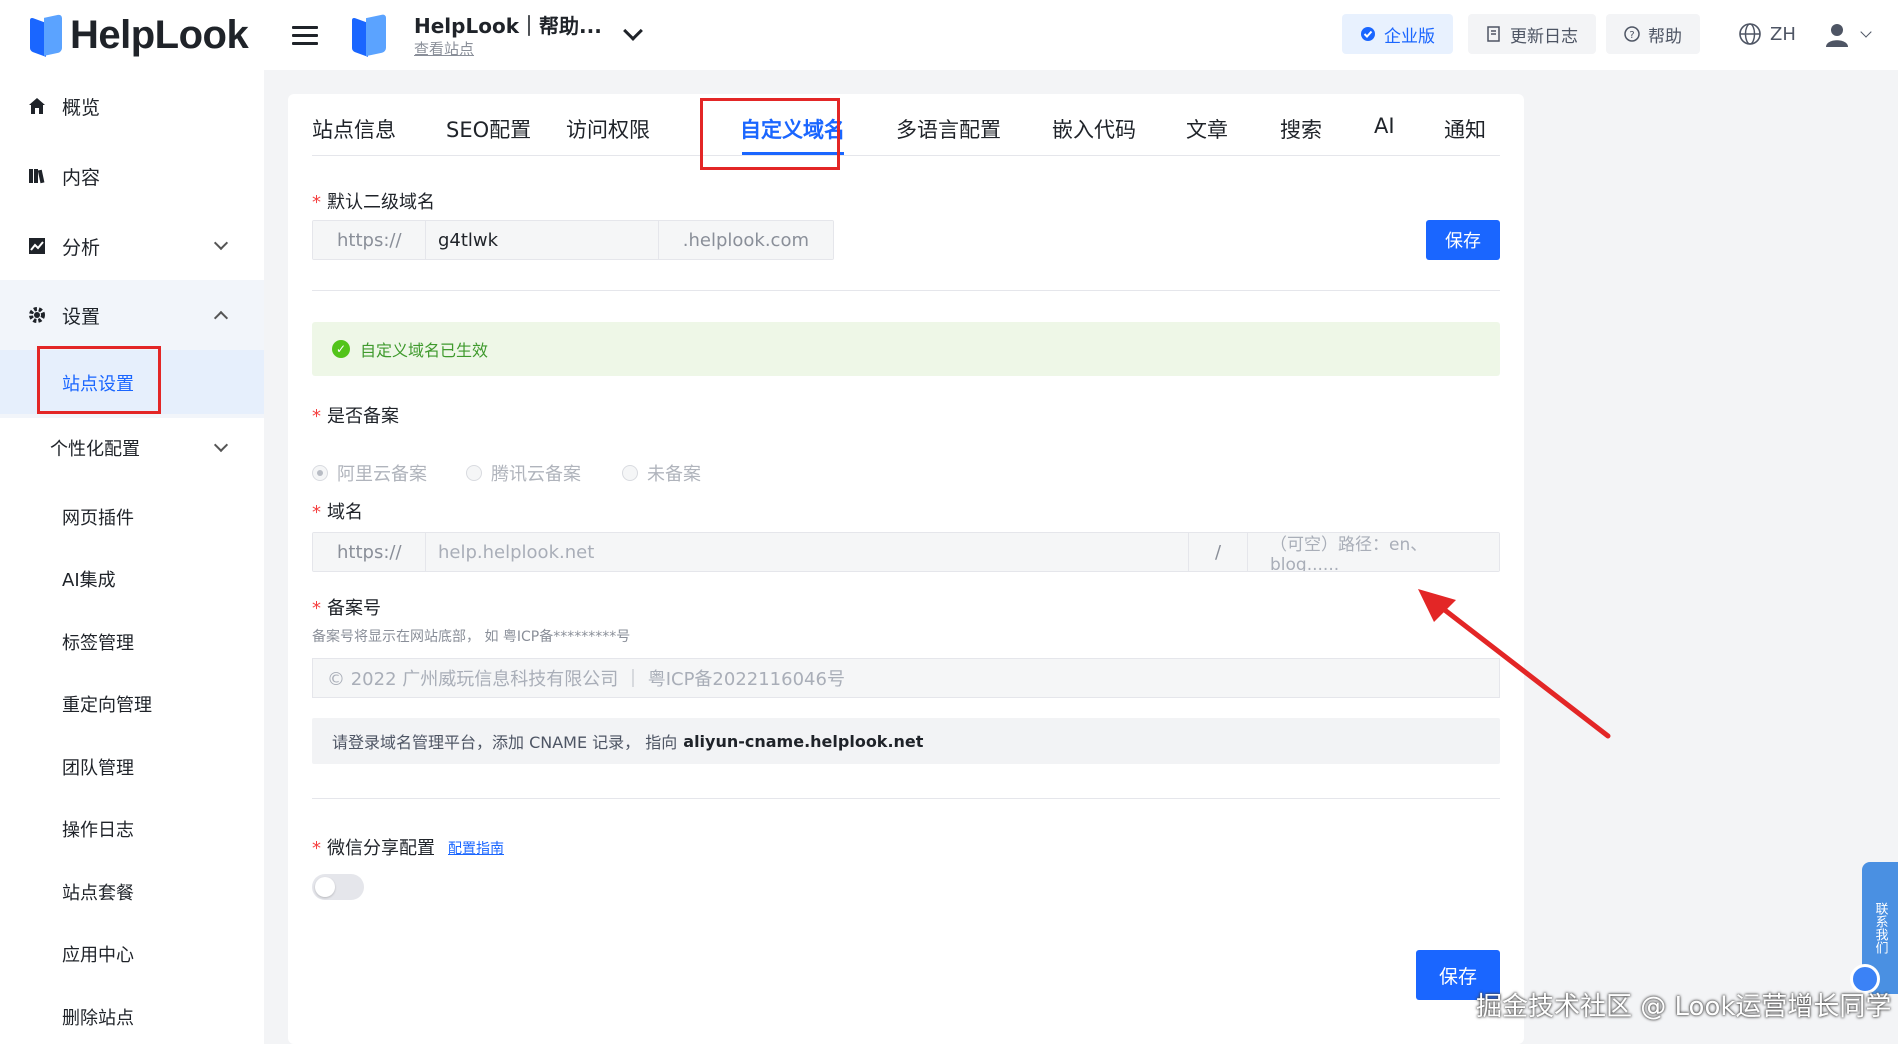 The height and width of the screenshot is (1044, 1898). I want to click on tab-articles: 文章, so click(1207, 129).